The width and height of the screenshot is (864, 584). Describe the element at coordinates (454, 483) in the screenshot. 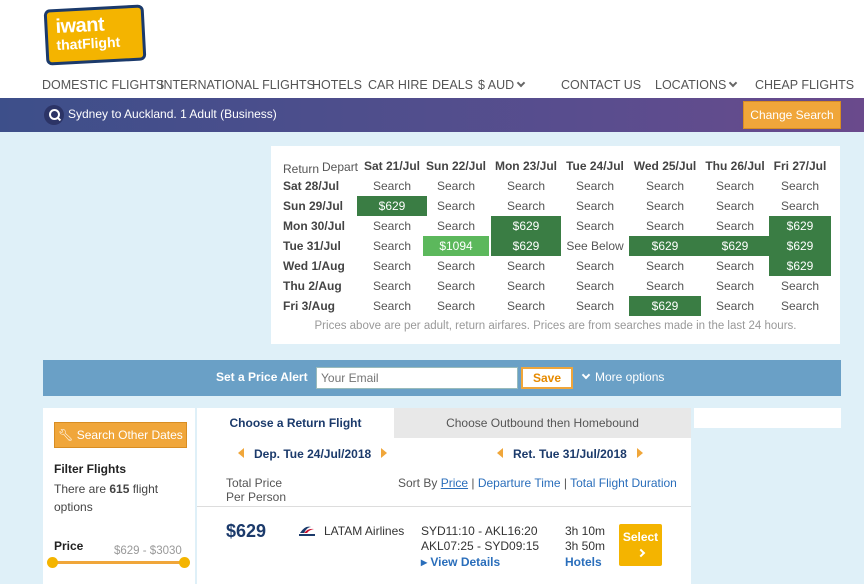

I see `sort-price-link: Price` at that location.